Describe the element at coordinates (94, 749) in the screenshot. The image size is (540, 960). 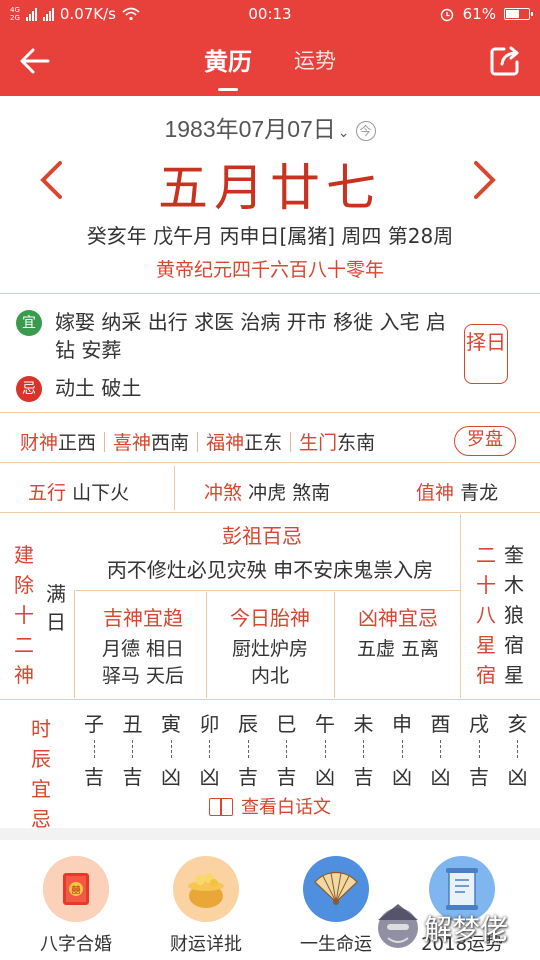
I see `shichen-column: 子吉` at that location.